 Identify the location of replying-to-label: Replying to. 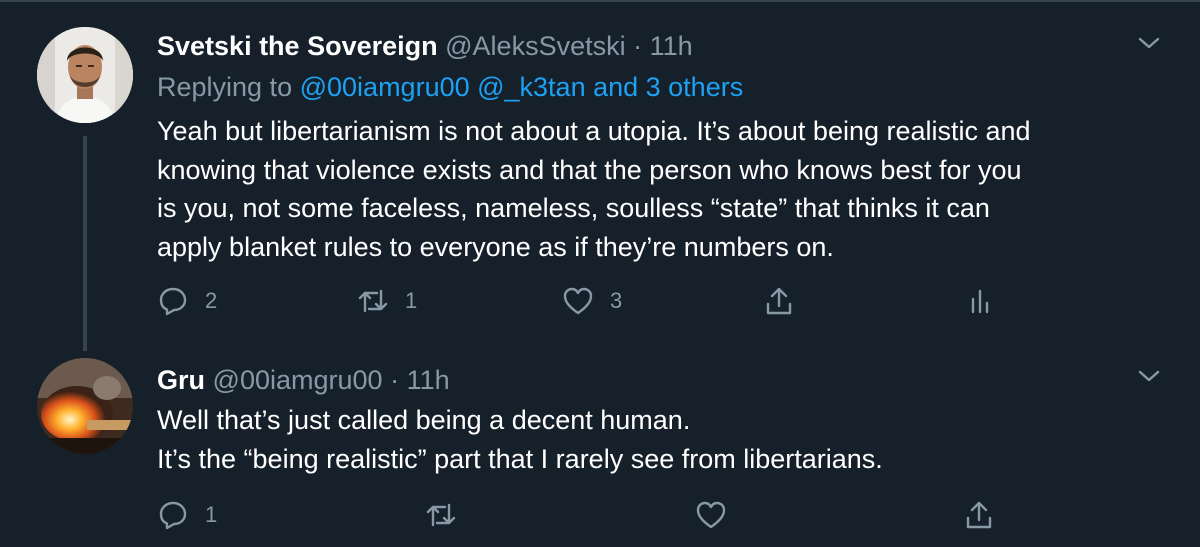
(225, 87).